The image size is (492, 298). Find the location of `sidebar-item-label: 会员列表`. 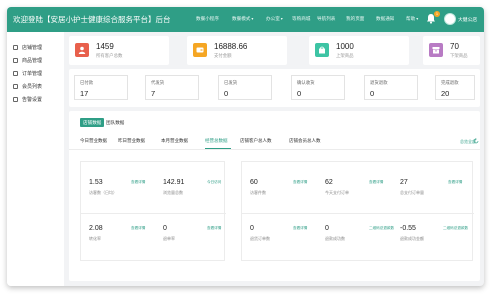

sidebar-item-label: 会员列表 is located at coordinates (32, 86).